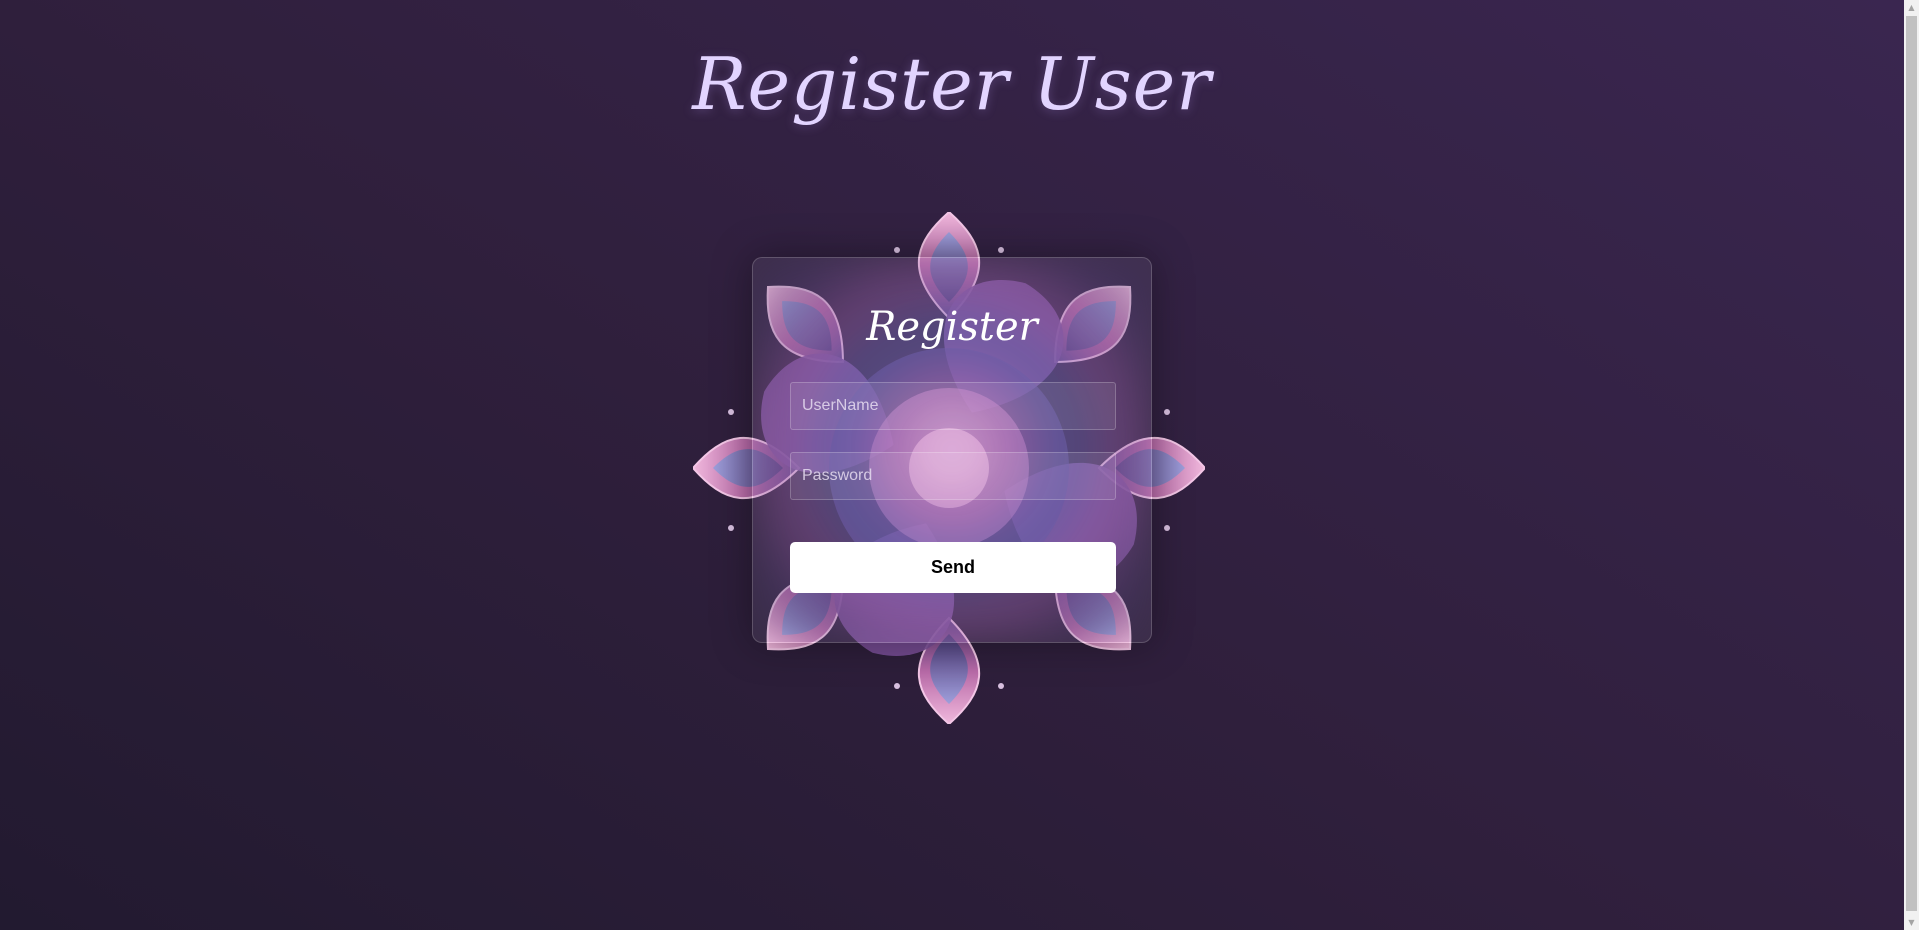 This screenshot has width=1919, height=930. I want to click on register-card: Register Send, so click(952, 450).